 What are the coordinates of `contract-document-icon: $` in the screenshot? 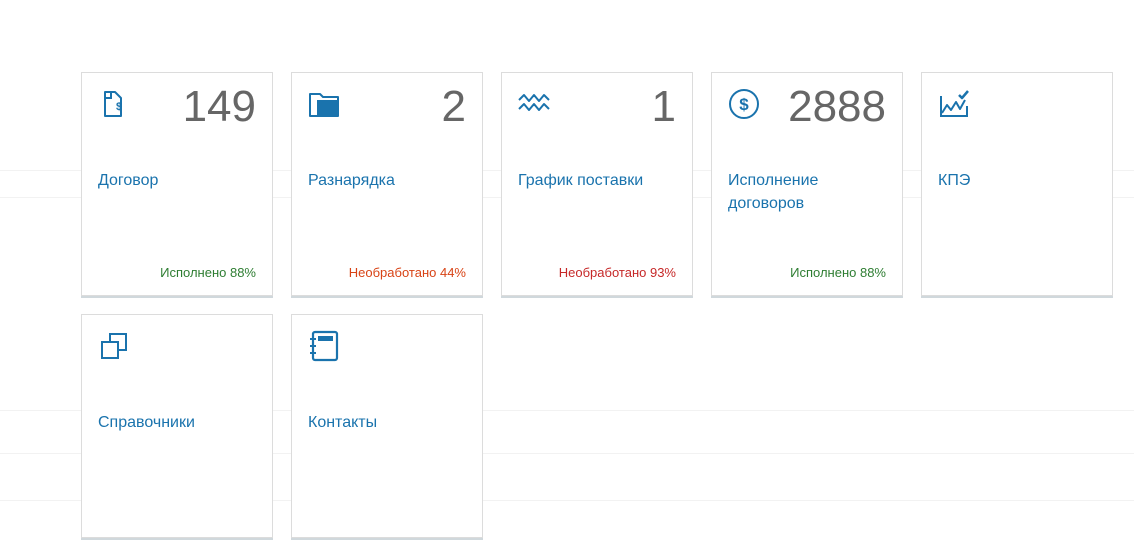 It's located at (114, 104).